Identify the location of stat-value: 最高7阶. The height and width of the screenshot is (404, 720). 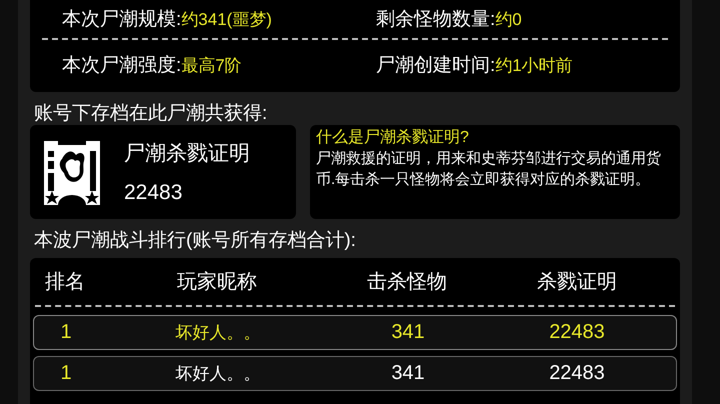
(211, 65).